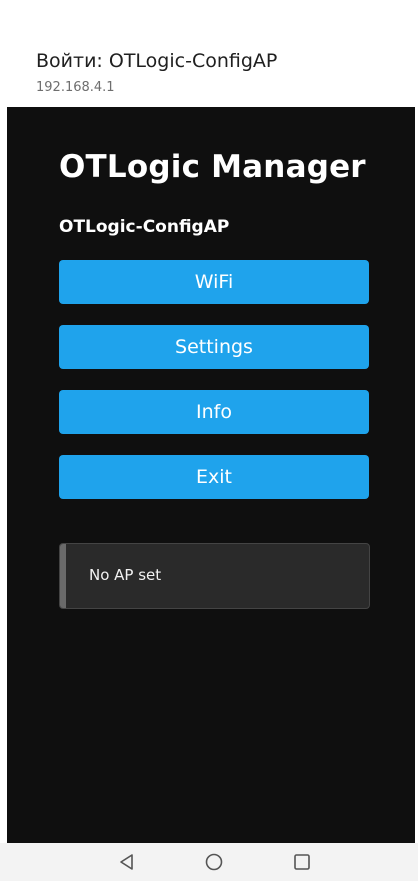 This screenshot has height=881, width=418. I want to click on header-url: 192.168.4.1, so click(75, 87).